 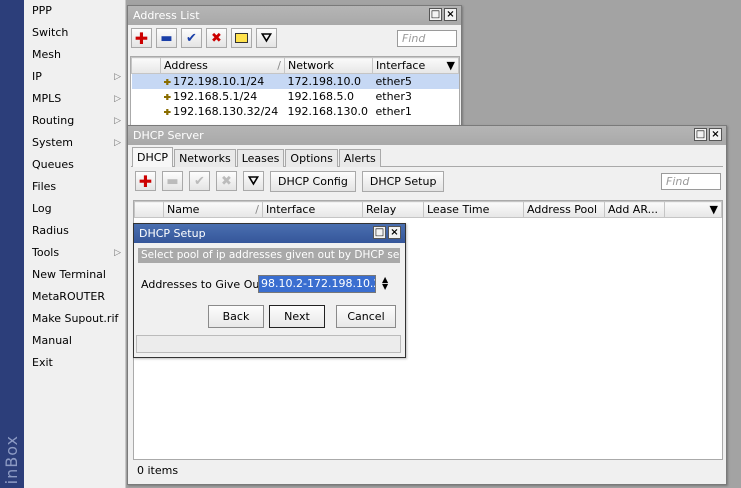 I want to click on sidebar-item-label: IP, so click(x=37, y=76).